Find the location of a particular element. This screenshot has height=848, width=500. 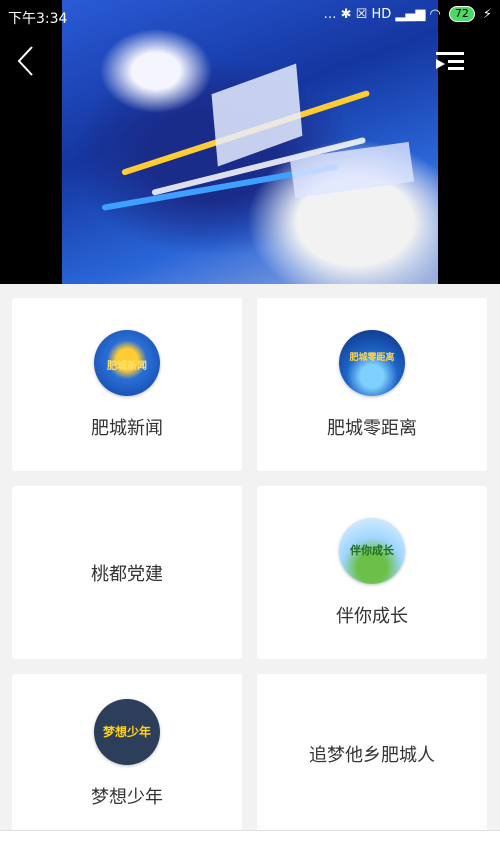

program-card-grow-with-you: 伴你成长 伴你成长 is located at coordinates (372, 572).